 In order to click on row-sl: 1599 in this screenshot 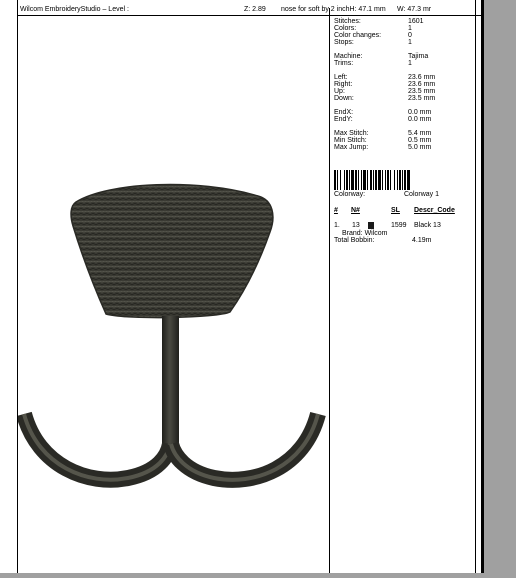, I will do `click(399, 225)`.